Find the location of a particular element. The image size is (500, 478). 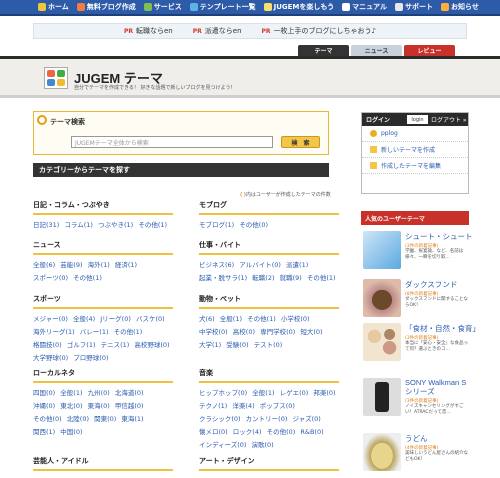

promo-link-2: PR 派遣ならen is located at coordinates (217, 31).